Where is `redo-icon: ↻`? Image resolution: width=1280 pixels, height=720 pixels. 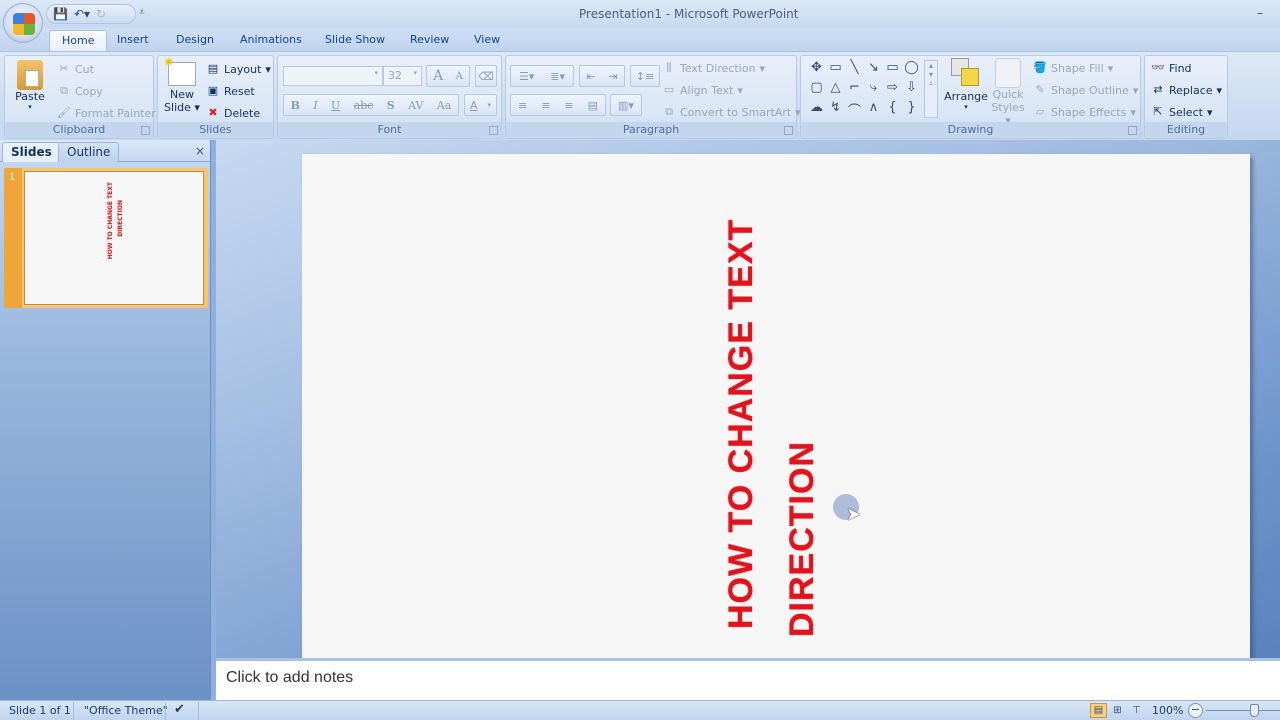 redo-icon: ↻ is located at coordinates (101, 14).